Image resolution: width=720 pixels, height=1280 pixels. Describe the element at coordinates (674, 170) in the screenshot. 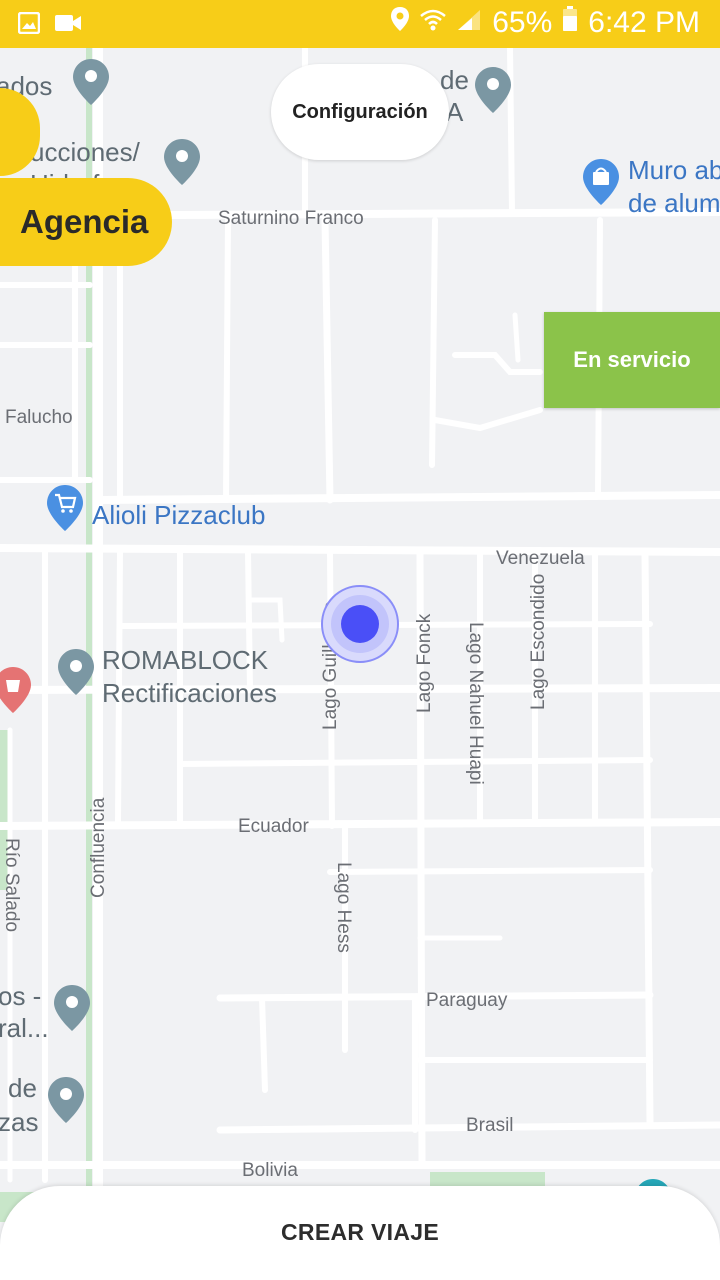

I see `poi-label: Muro ab` at that location.